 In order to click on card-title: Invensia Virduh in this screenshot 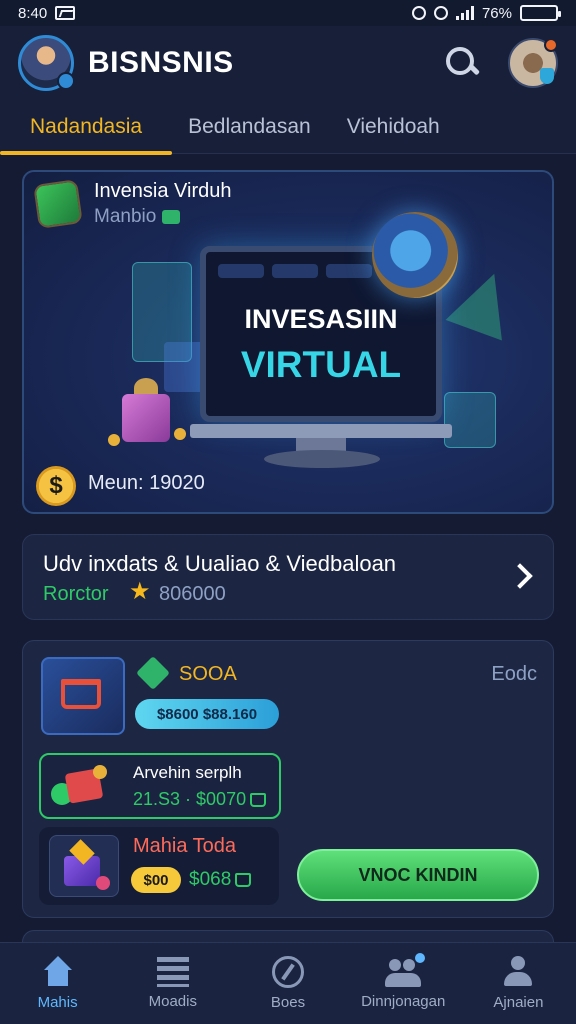, I will do `click(163, 191)`.